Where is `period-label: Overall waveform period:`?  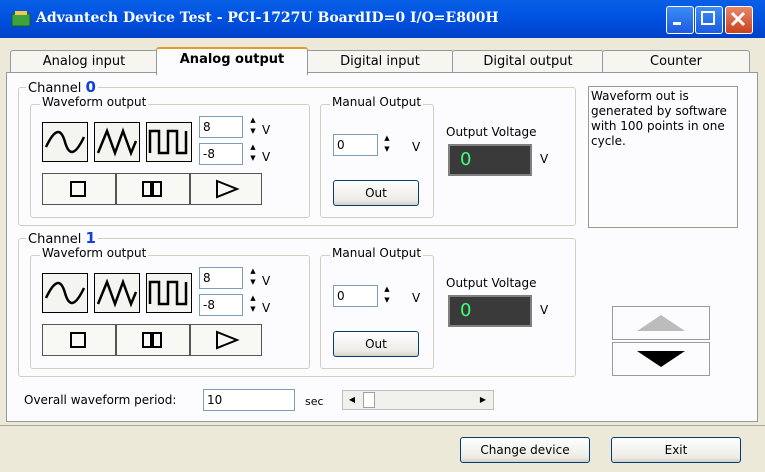 period-label: Overall waveform period: is located at coordinates (100, 400).